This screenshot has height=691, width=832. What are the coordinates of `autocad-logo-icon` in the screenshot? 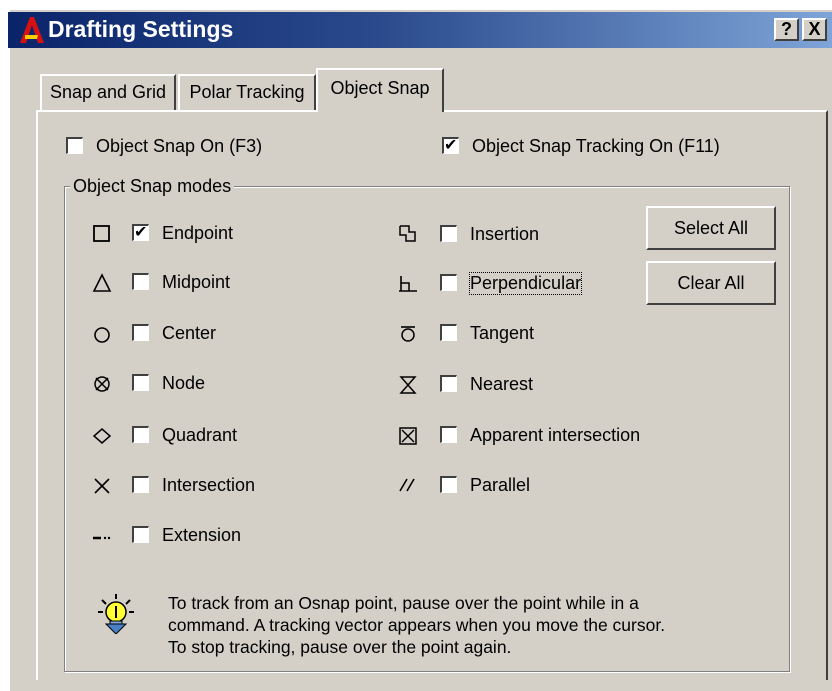 It's located at (31, 30).